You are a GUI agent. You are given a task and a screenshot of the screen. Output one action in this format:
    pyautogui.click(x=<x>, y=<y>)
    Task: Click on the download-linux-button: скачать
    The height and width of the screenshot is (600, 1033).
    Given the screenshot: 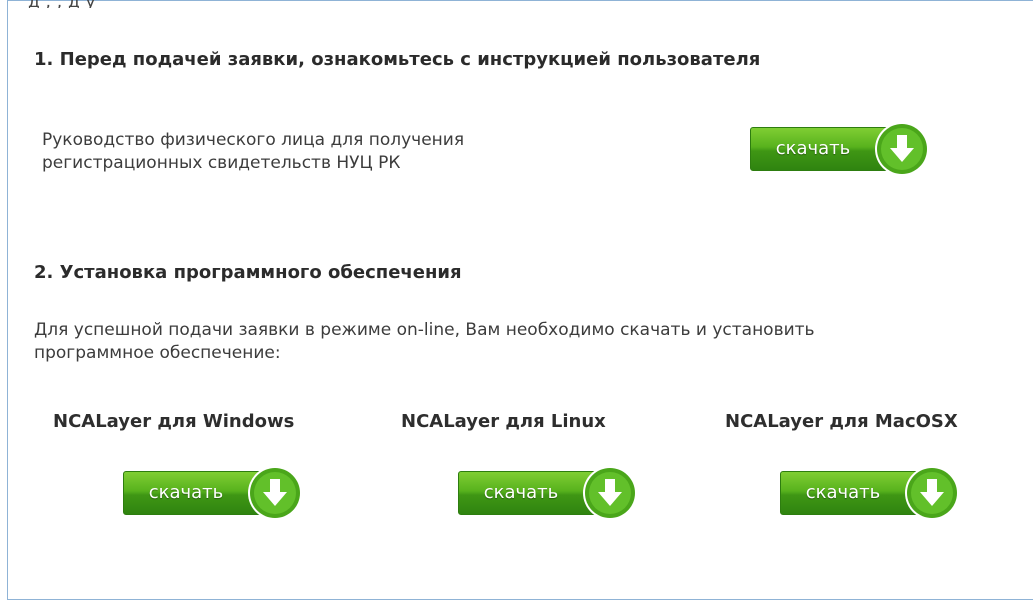 What is the action you would take?
    pyautogui.click(x=550, y=493)
    